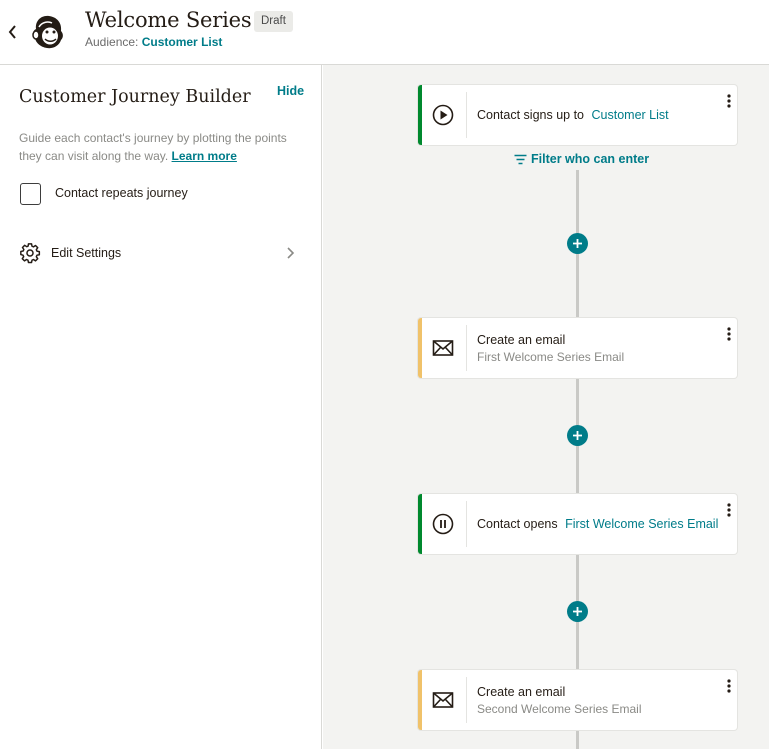  Describe the element at coordinates (290, 91) in the screenshot. I see `hide-sidebar-button: Hide` at that location.